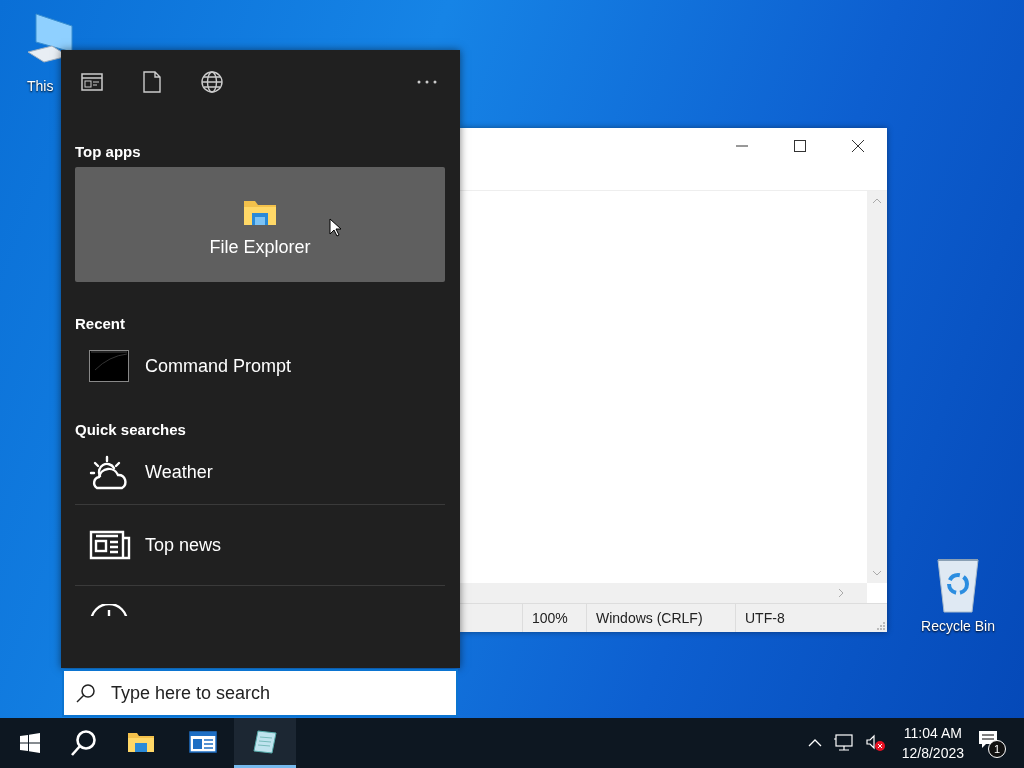 The image size is (1024, 768). What do you see at coordinates (660, 618) in the screenshot?
I see `status-bar-cell: Windows (CRLF)` at bounding box center [660, 618].